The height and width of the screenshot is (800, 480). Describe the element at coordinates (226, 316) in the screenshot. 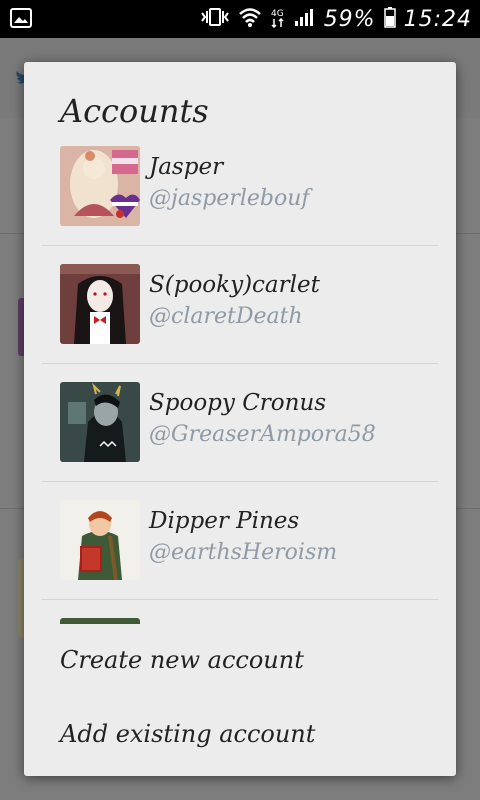

I see `account-handle: @claretDeath` at that location.